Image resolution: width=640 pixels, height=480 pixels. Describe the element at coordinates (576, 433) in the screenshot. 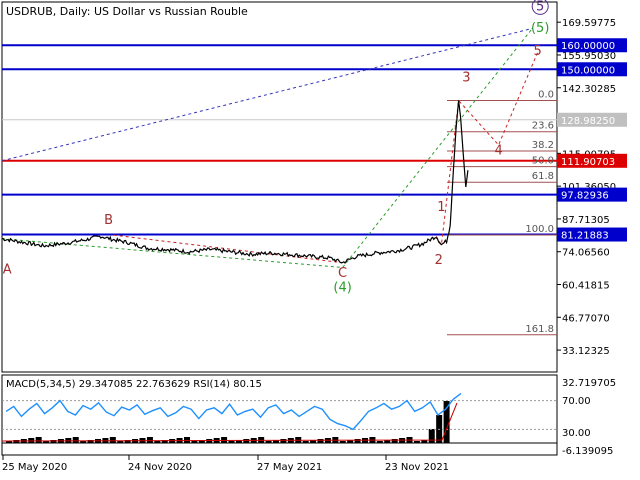

I see `ind-tick-label-2: 30.00` at that location.